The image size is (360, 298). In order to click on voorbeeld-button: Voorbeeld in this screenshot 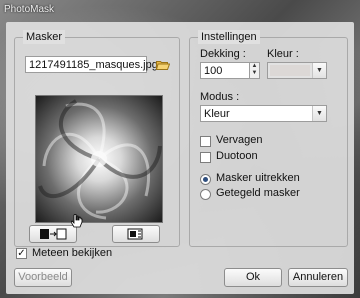, I will do `click(43, 277)`.